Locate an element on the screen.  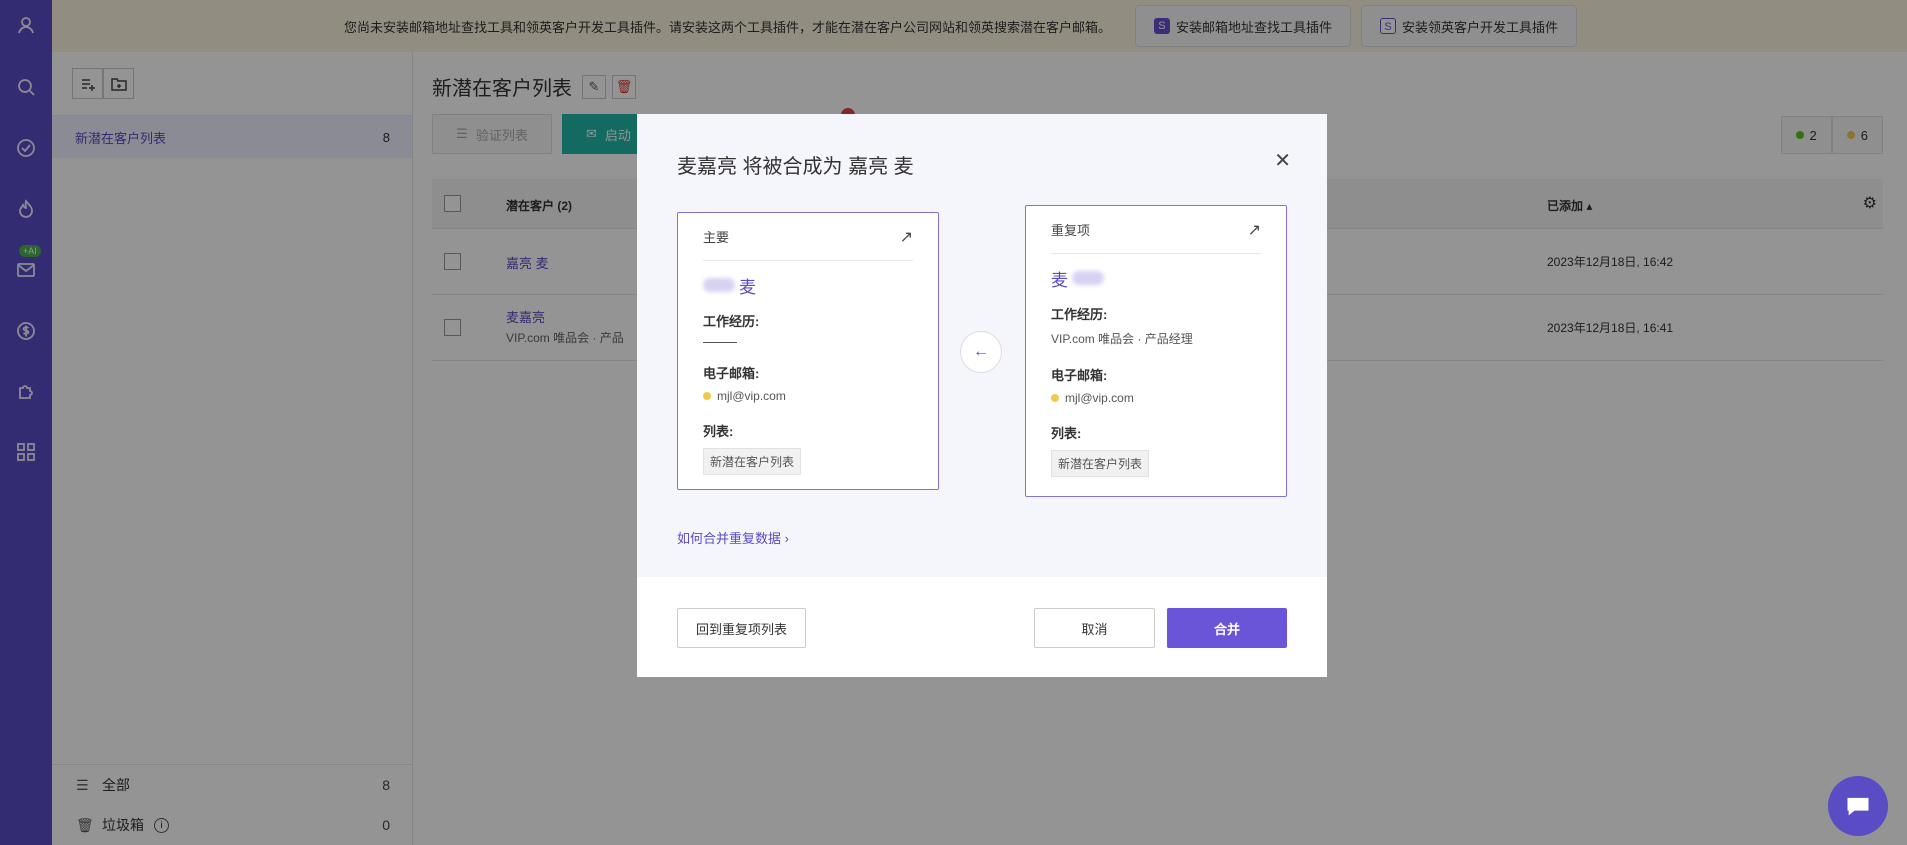
card-header: 主要 ↗ is located at coordinates (808, 237).